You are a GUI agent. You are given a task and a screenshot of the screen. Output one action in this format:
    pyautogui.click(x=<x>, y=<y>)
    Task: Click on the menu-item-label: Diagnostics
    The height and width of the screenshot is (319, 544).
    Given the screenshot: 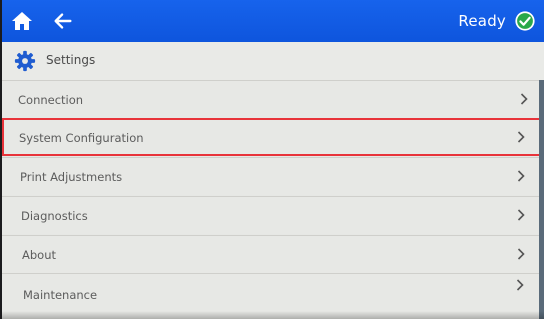 What is the action you would take?
    pyautogui.click(x=54, y=216)
    